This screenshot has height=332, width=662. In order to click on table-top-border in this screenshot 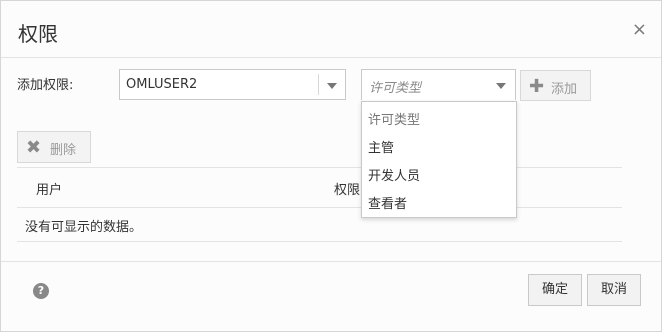, I will do `click(319, 167)`.